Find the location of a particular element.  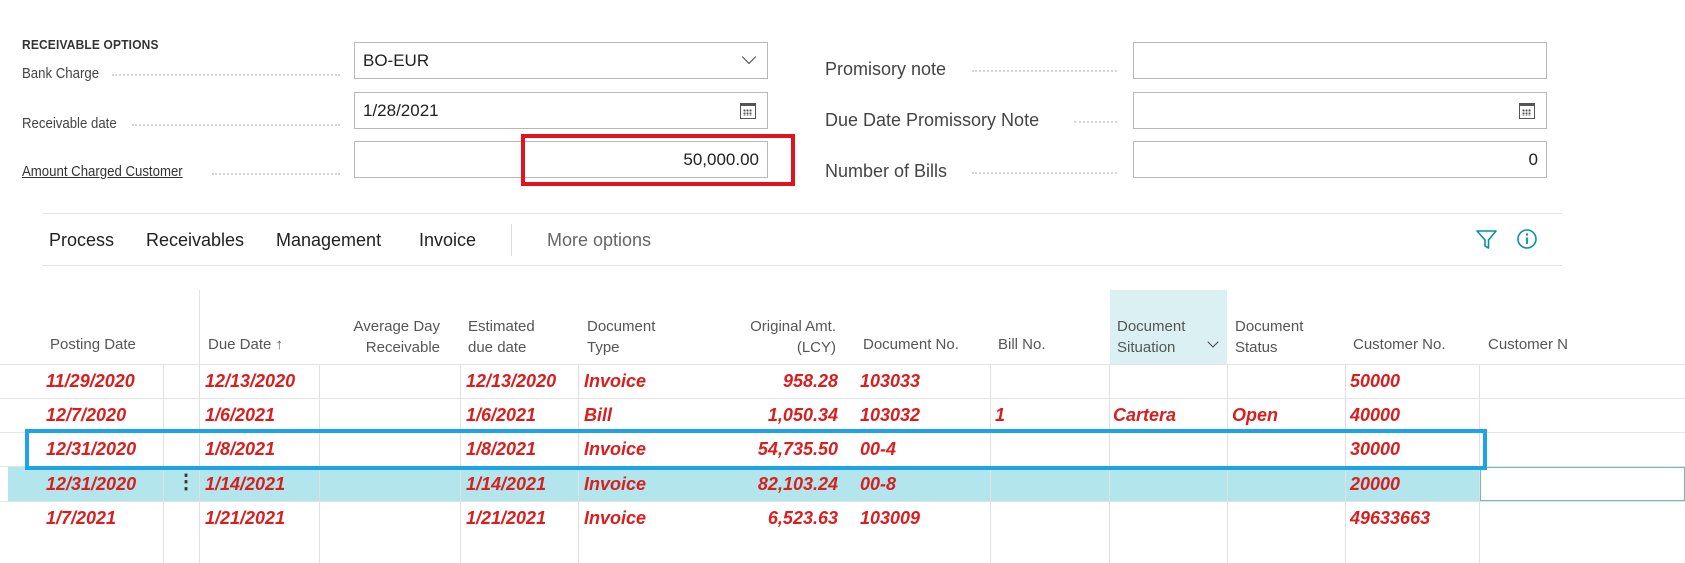

col-header-average-day: Average Day Receivable is located at coordinates (385, 337).